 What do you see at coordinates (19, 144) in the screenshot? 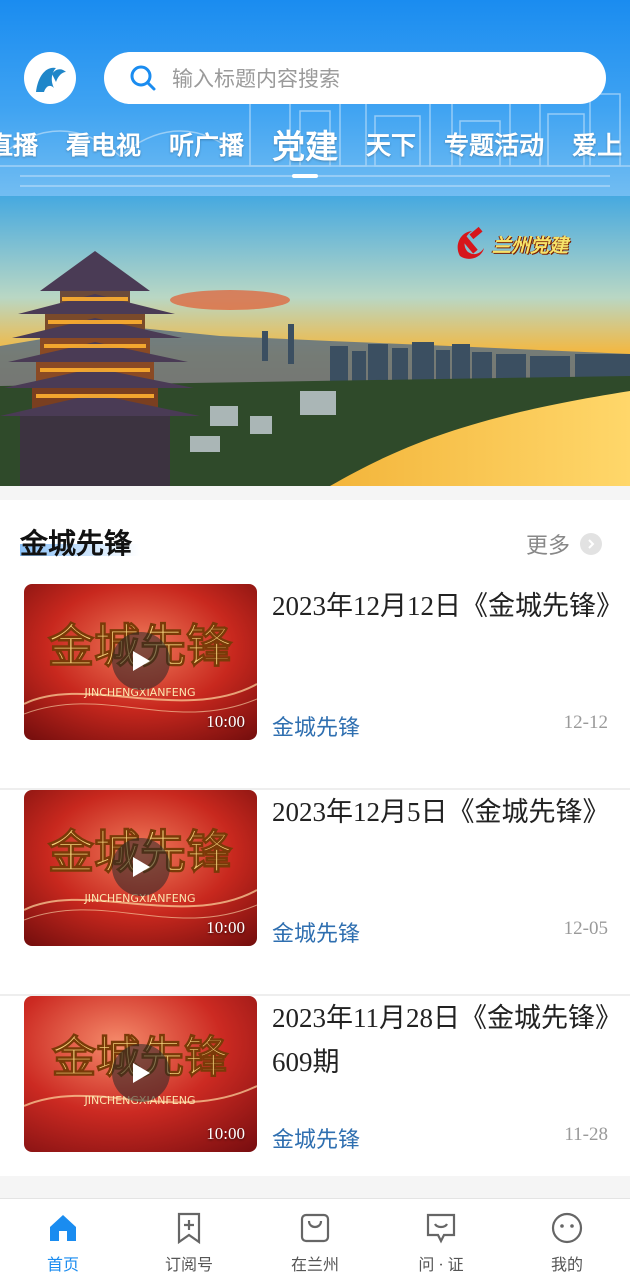
I see `tab-live: 直播` at bounding box center [19, 144].